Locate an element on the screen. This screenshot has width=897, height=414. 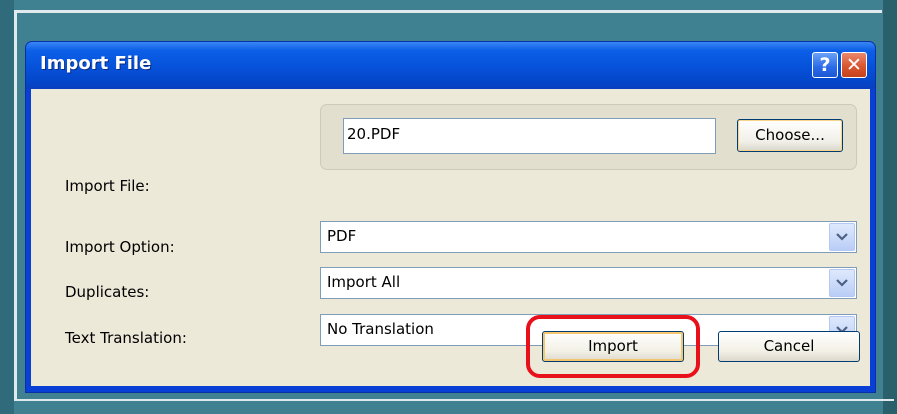
frame-bottom-line is located at coordinates (454, 400).